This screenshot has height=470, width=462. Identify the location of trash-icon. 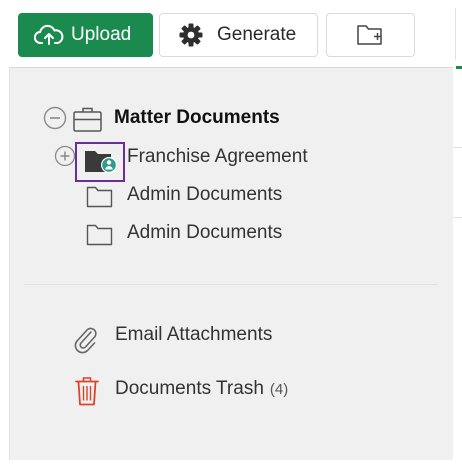
(87, 393).